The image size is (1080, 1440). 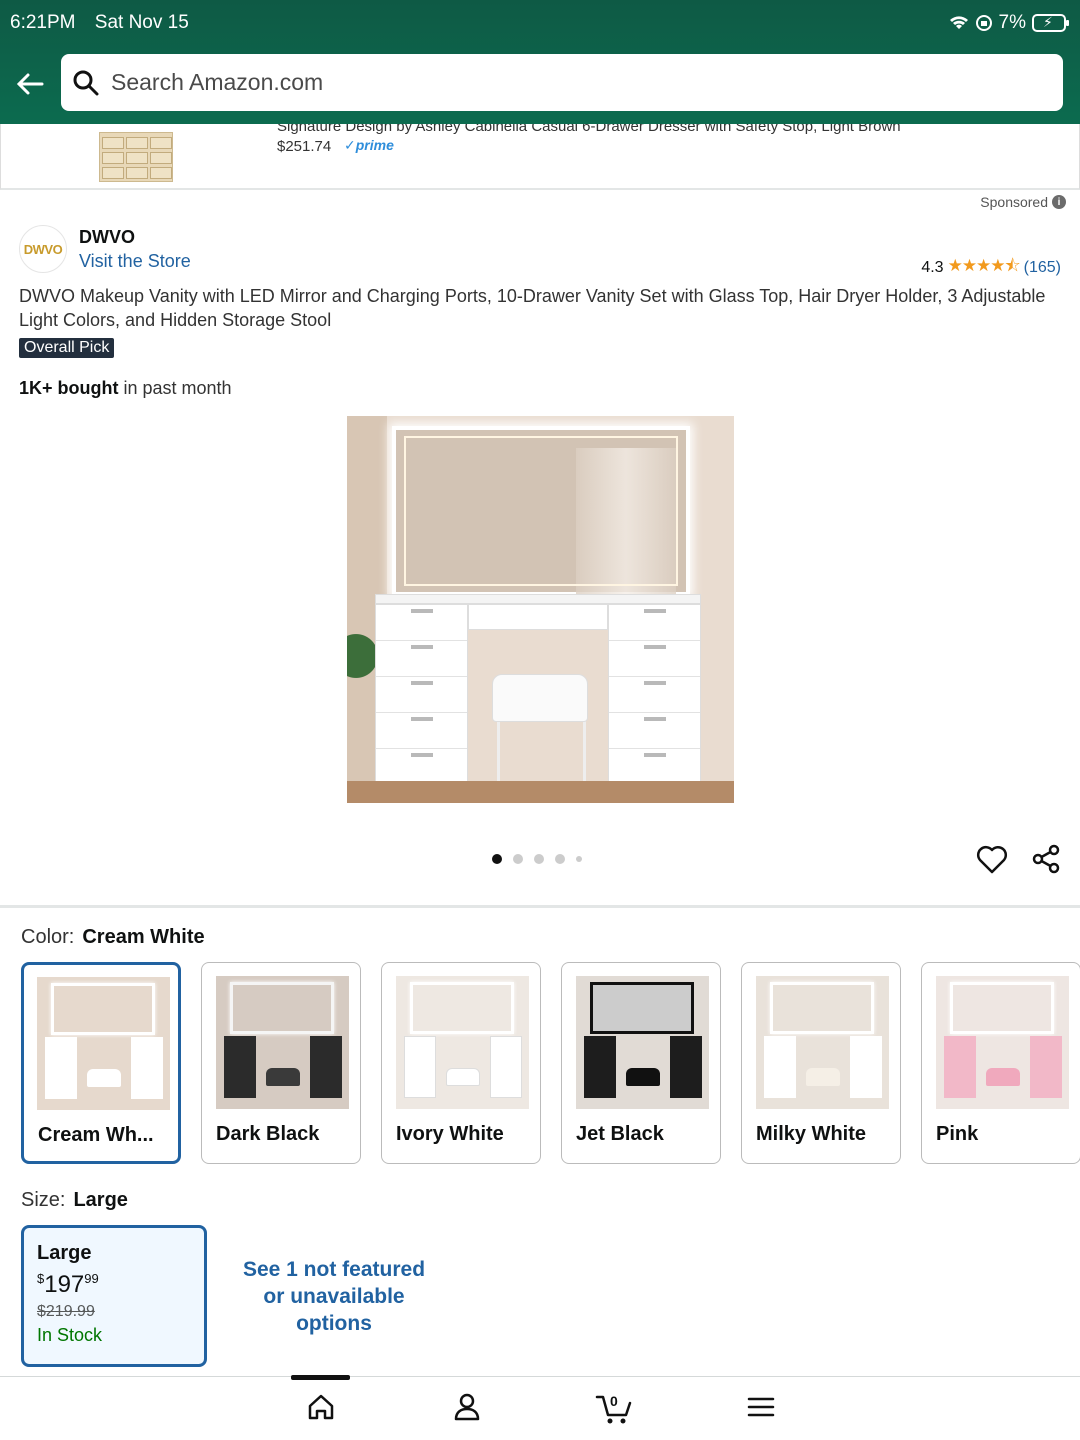 I want to click on sponsored-product-image, so click(x=136, y=157).